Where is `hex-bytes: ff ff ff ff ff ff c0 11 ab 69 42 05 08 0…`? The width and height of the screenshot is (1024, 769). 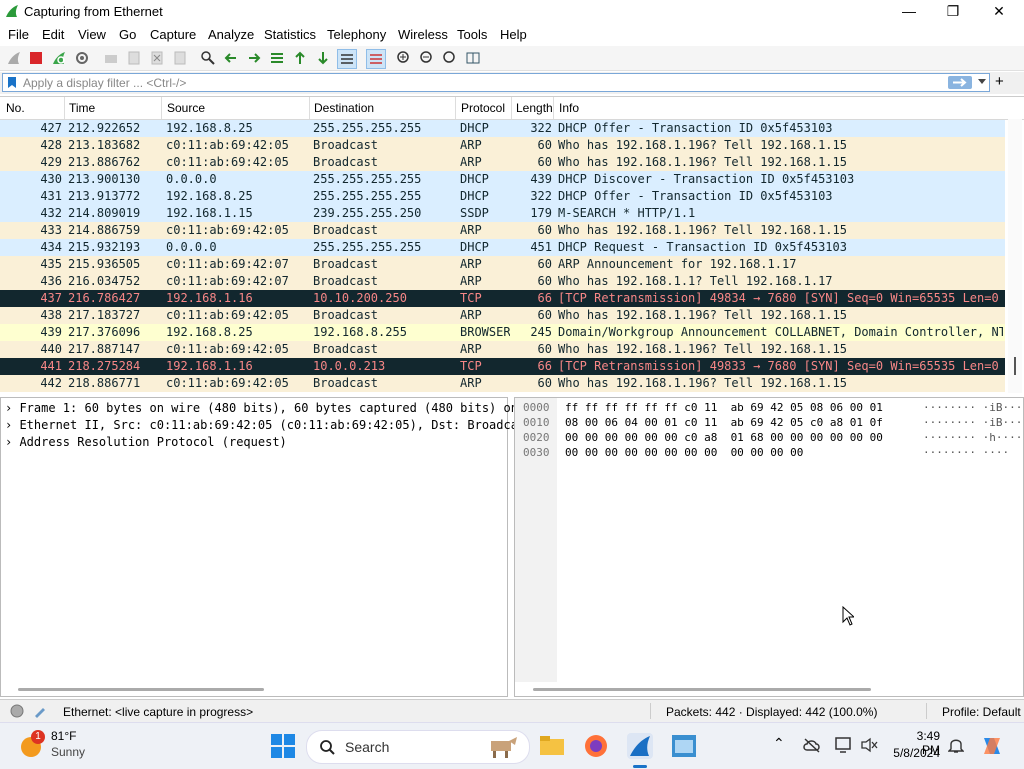
hex-bytes: ff ff ff ff ff ff c0 11 ab 69 42 05 08 0… is located at coordinates (724, 407).